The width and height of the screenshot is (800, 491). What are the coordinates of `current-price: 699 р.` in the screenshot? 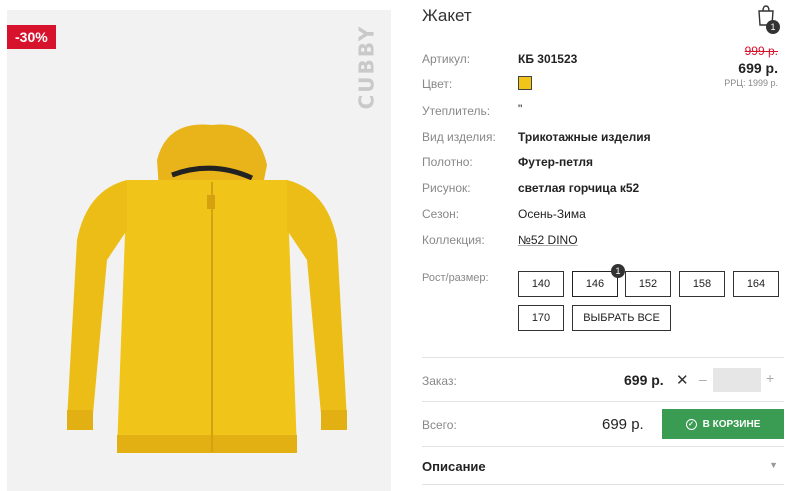 It's located at (758, 68).